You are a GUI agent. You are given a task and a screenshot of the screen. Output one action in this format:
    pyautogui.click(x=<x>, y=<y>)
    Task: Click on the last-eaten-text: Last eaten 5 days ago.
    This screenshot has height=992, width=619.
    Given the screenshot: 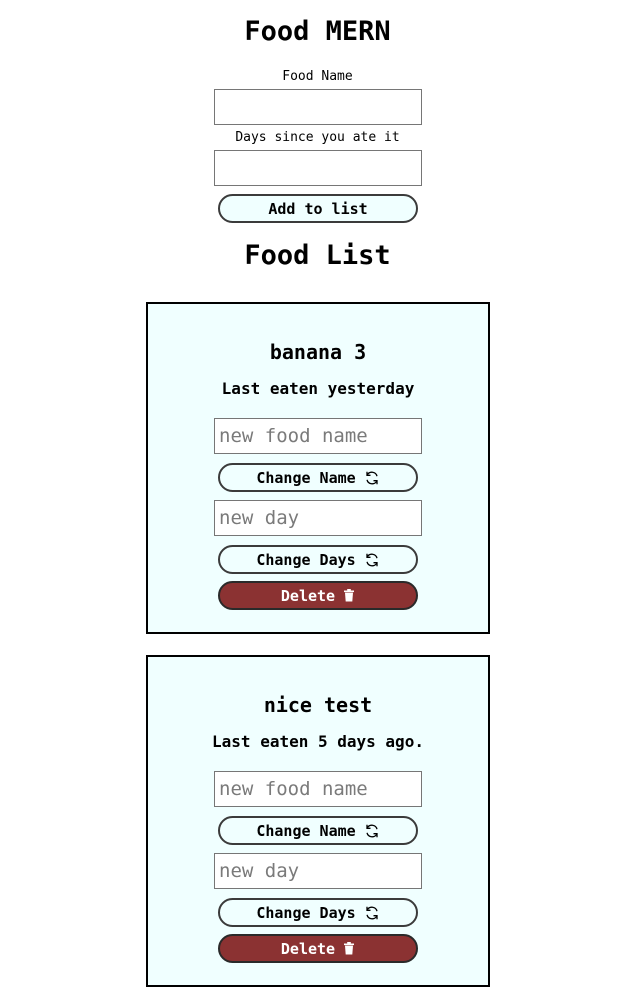 What is the action you would take?
    pyautogui.click(x=318, y=741)
    